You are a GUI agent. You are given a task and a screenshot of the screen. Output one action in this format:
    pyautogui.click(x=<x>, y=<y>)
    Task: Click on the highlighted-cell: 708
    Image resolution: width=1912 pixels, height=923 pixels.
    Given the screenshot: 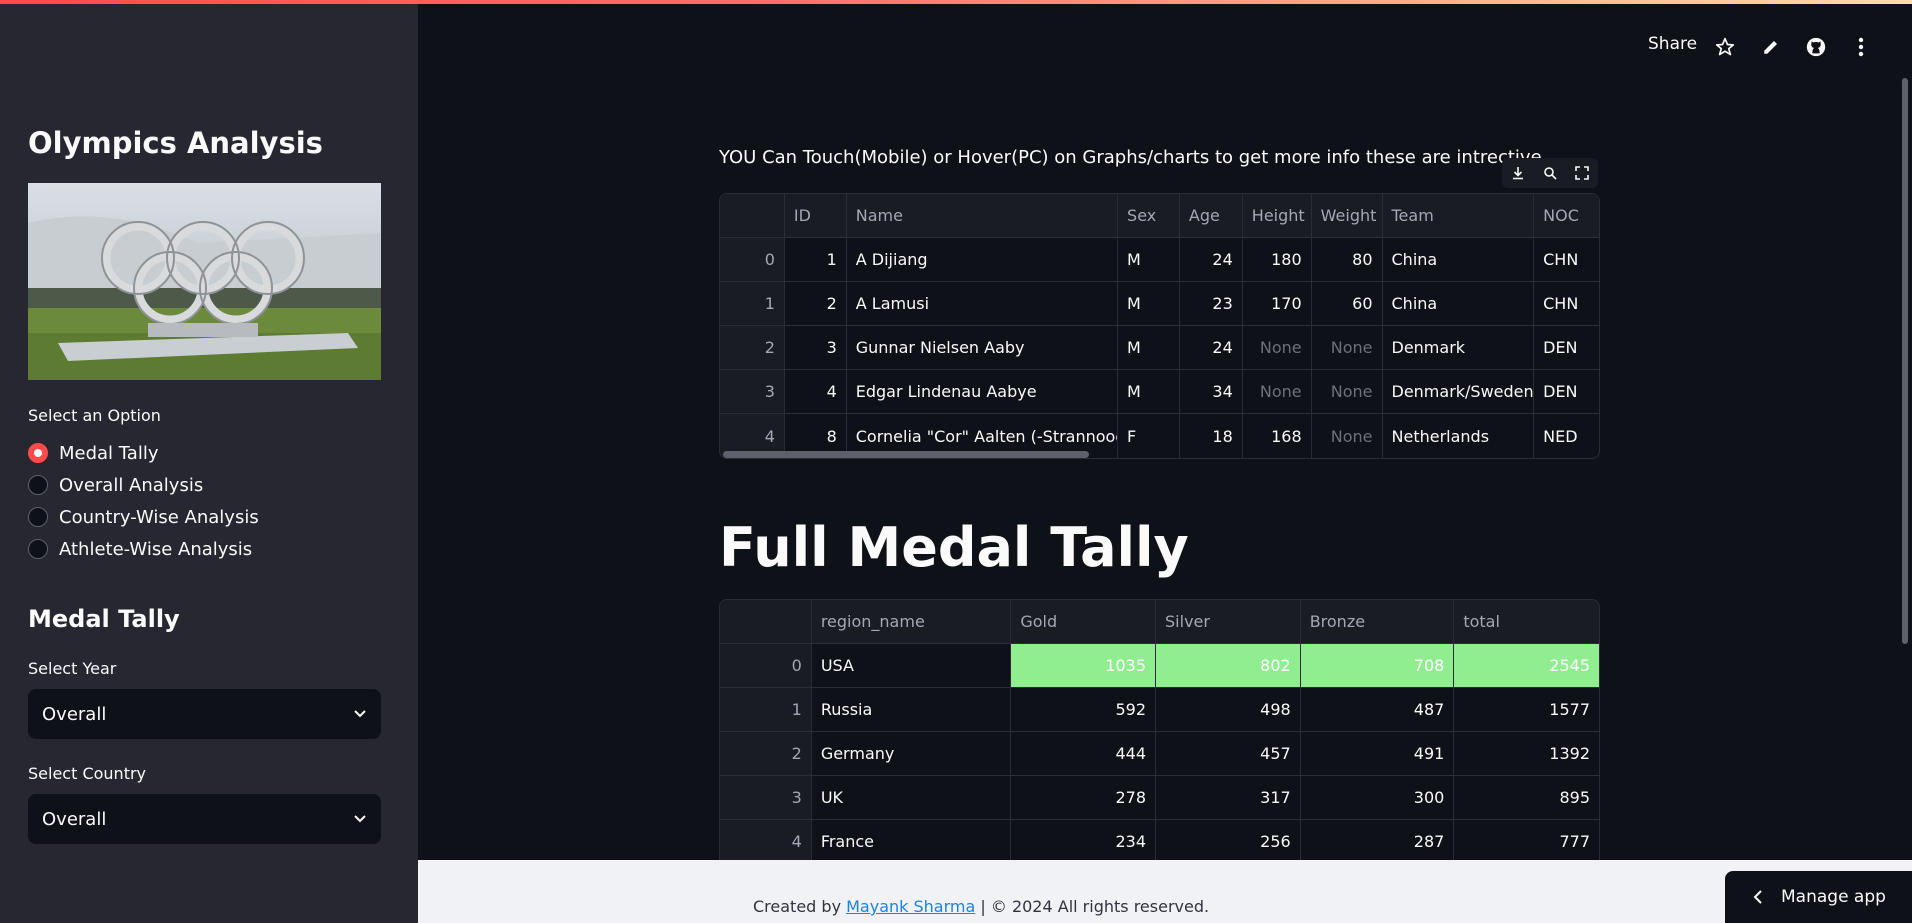 What is the action you would take?
    pyautogui.click(x=1377, y=665)
    